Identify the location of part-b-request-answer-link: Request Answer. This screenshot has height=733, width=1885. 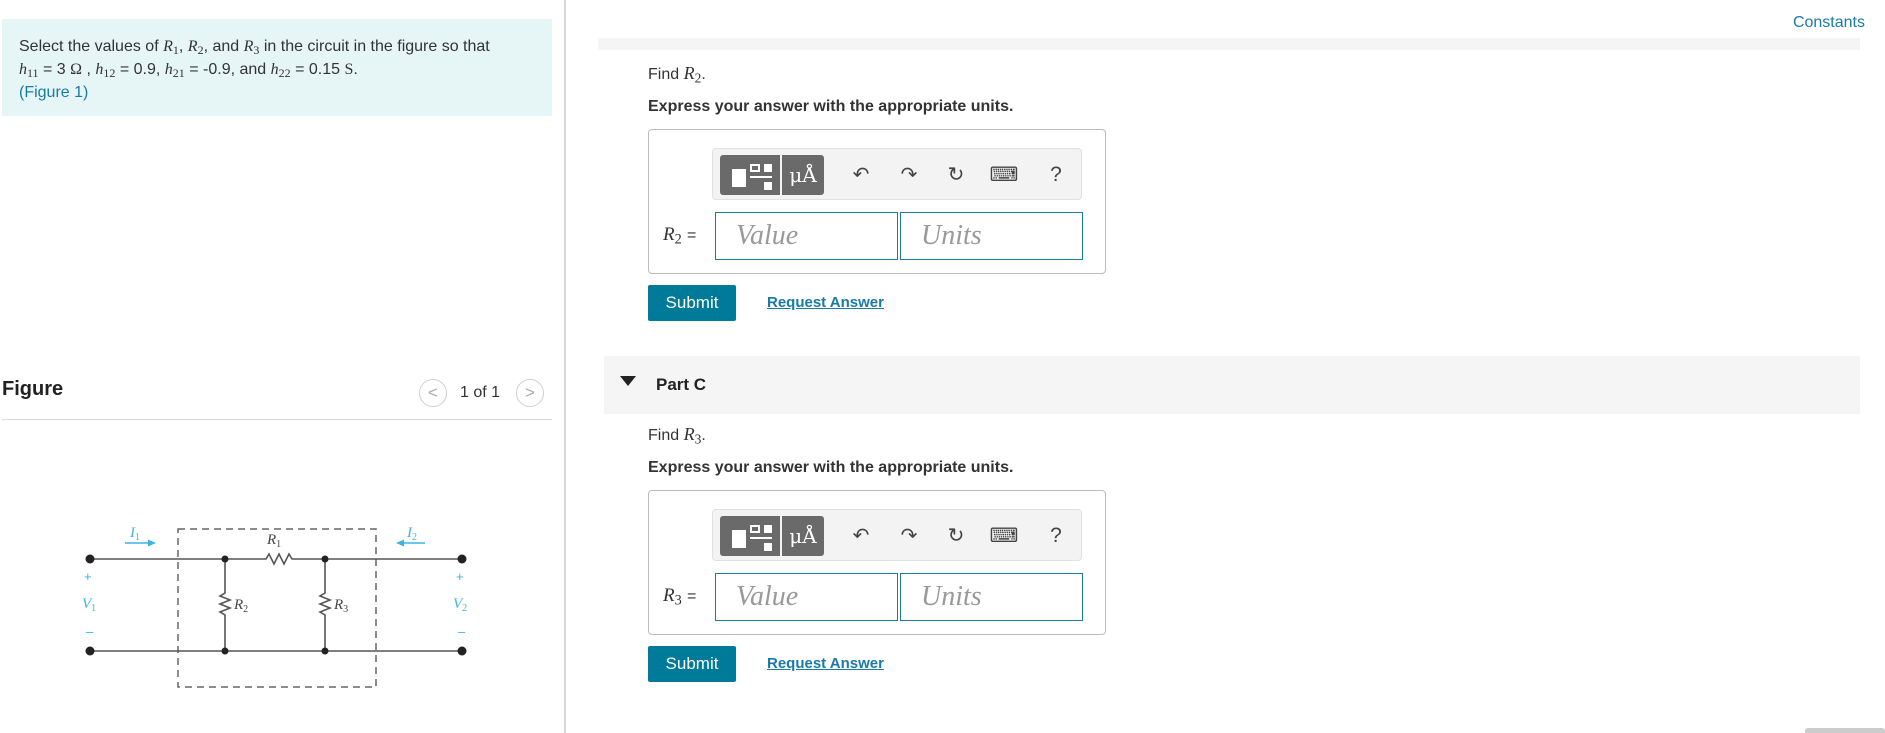
(825, 302).